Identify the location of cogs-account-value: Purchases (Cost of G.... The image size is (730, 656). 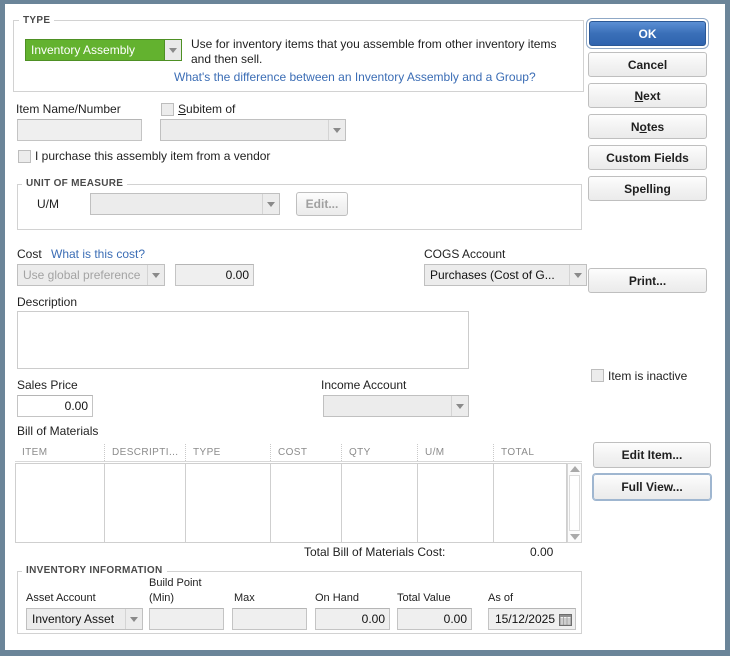
(492, 275).